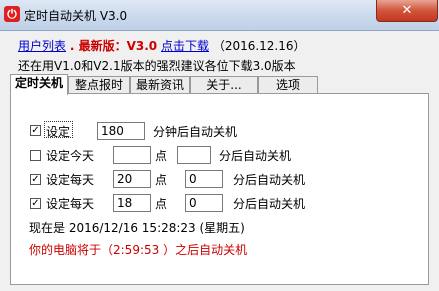 Image resolution: width=439 pixels, height=291 pixels. I want to click on row1-suffix: 分钟后自动关机, so click(195, 132).